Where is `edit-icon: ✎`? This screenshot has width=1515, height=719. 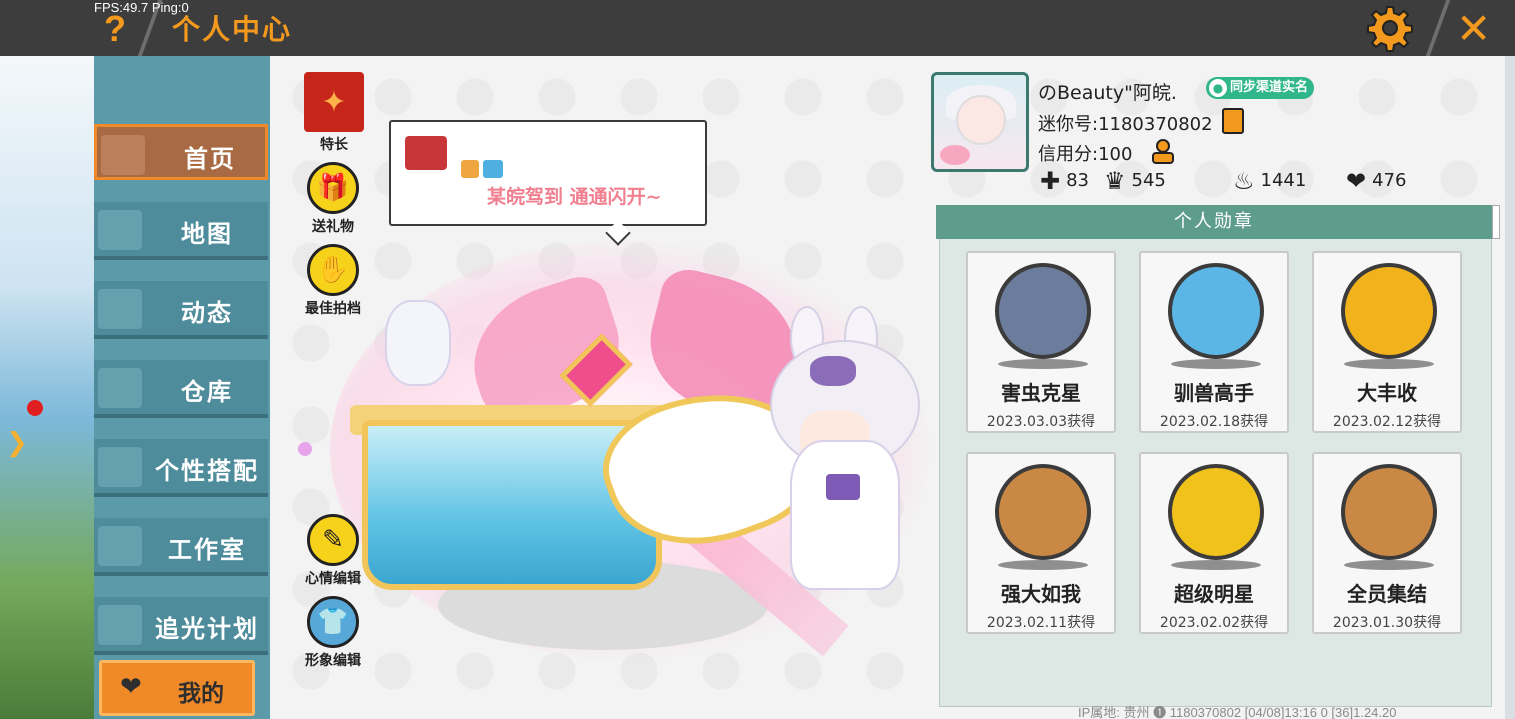 edit-icon: ✎ is located at coordinates (333, 540).